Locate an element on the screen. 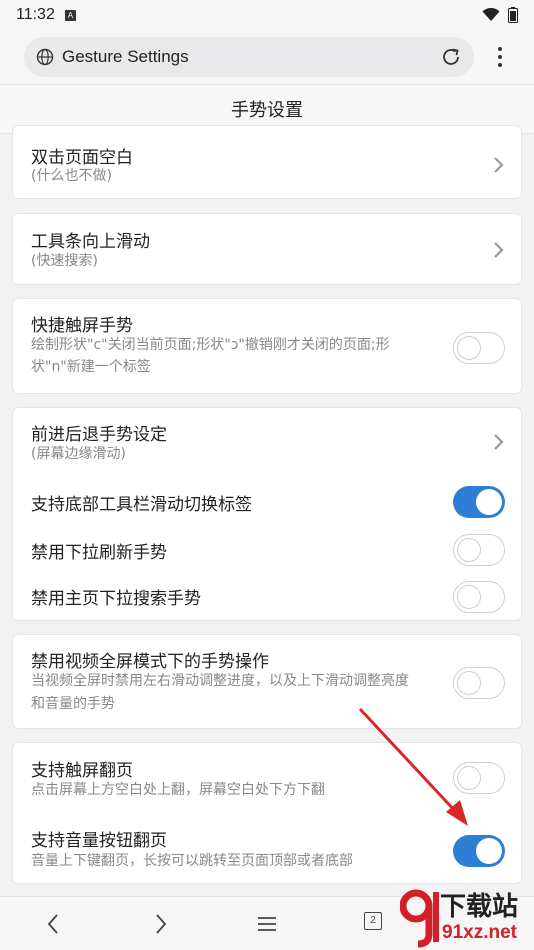 The height and width of the screenshot is (950, 534). watermark-en: 91xz.net is located at coordinates (479, 932).